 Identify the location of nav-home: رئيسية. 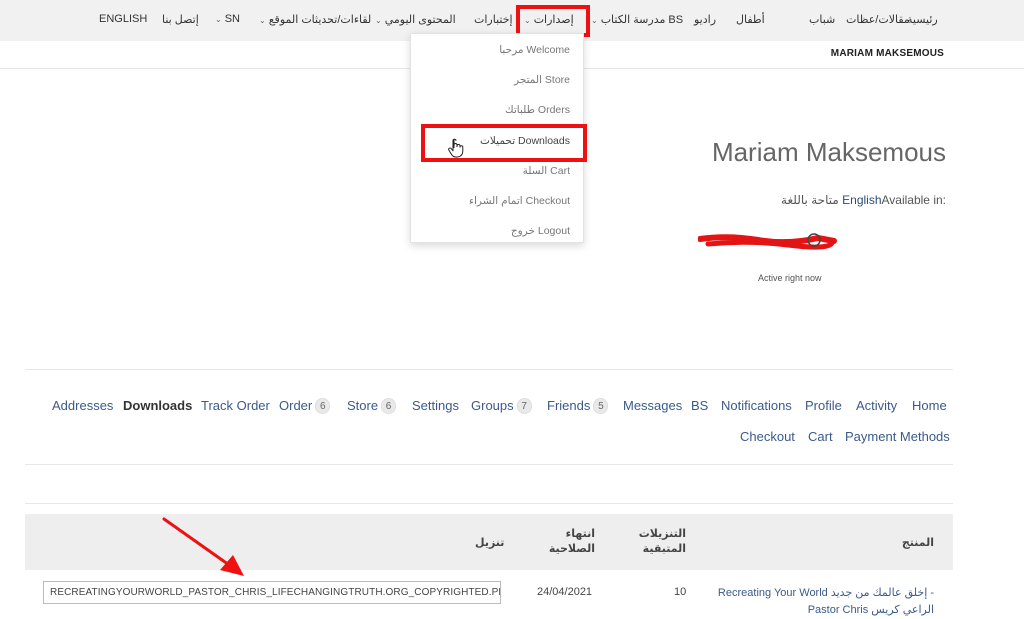
(922, 19).